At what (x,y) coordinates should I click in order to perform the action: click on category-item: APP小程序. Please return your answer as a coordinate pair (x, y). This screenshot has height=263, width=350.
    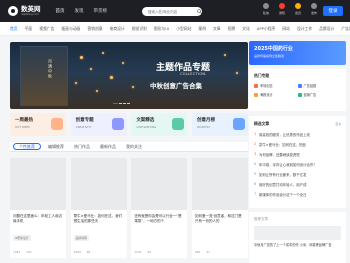
    Looking at the image, I should click on (266, 29).